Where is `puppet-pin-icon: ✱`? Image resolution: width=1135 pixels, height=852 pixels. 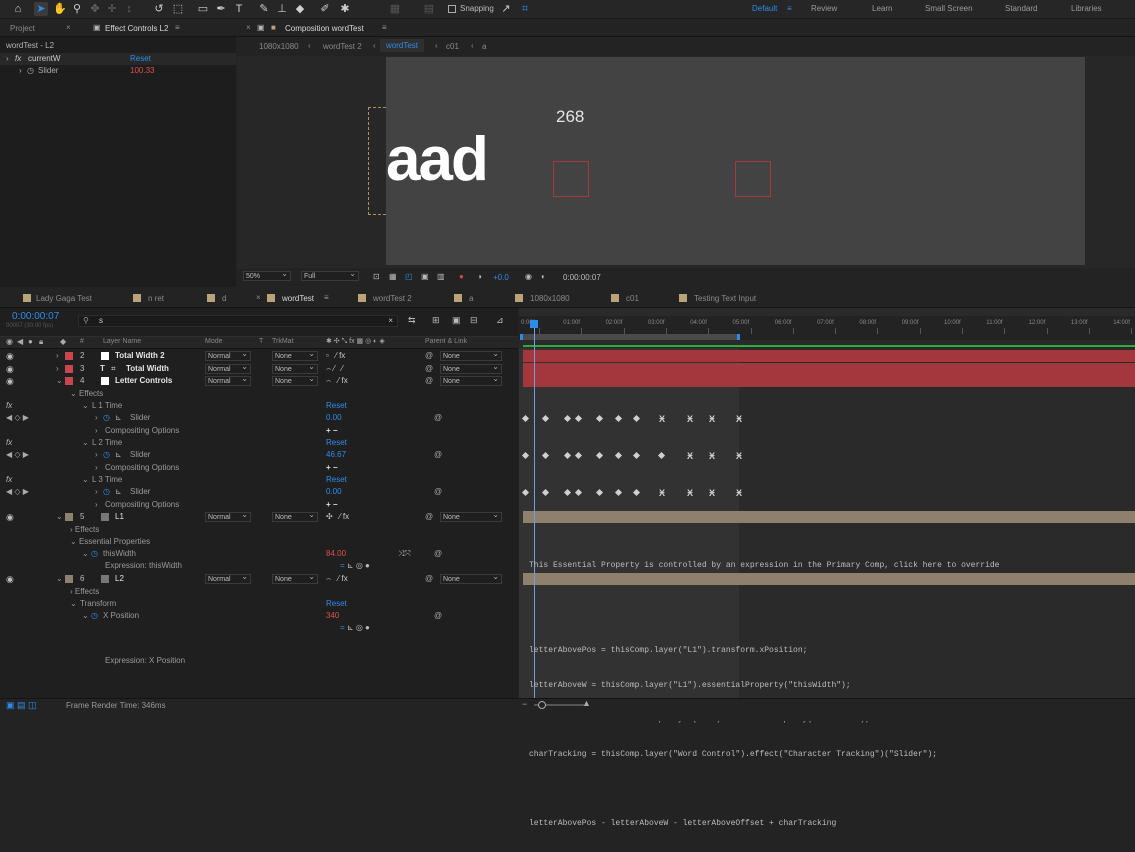 puppet-pin-icon: ✱ is located at coordinates (345, 9).